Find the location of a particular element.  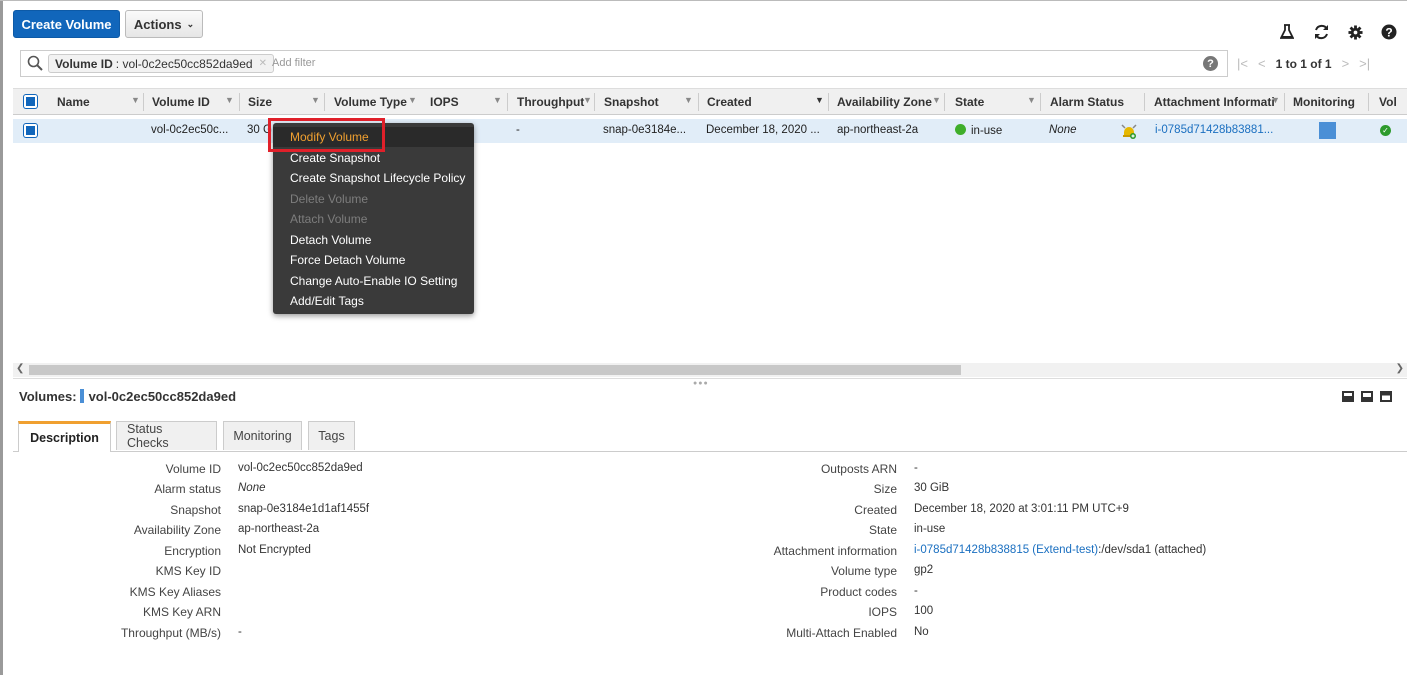

first-page-icon: |< is located at coordinates (1242, 63).